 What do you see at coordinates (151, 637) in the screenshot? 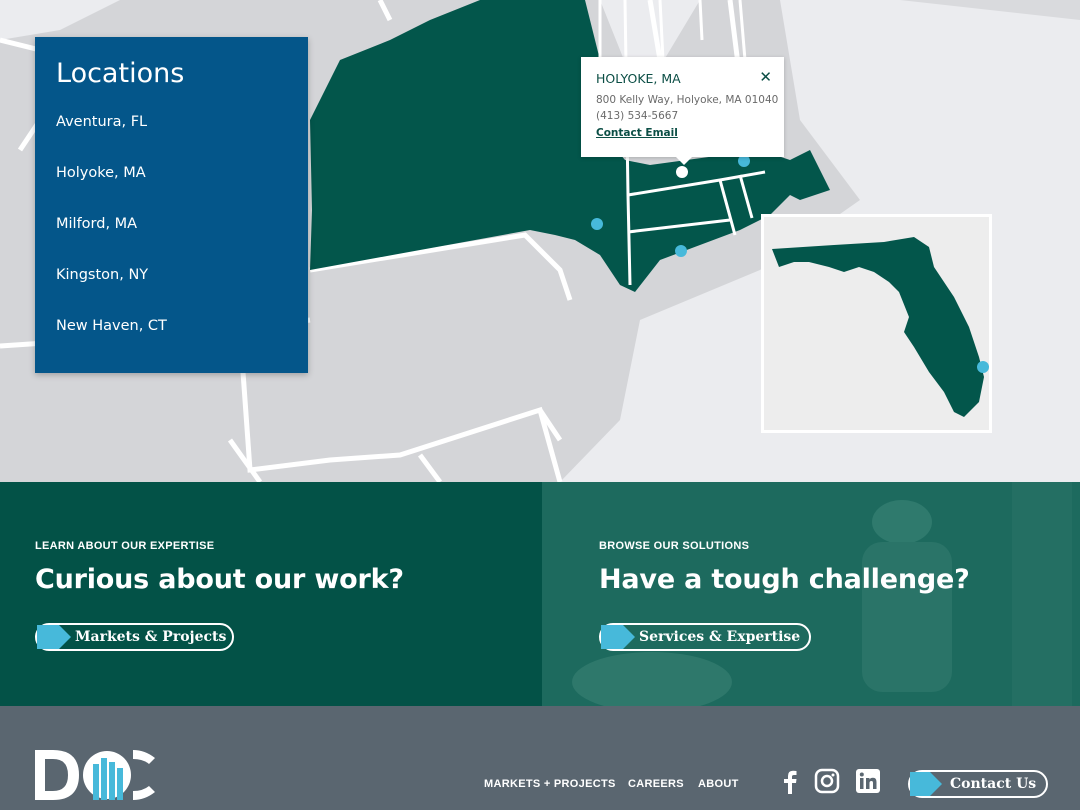
I see `markets-projects-label: Markets & Projects` at bounding box center [151, 637].